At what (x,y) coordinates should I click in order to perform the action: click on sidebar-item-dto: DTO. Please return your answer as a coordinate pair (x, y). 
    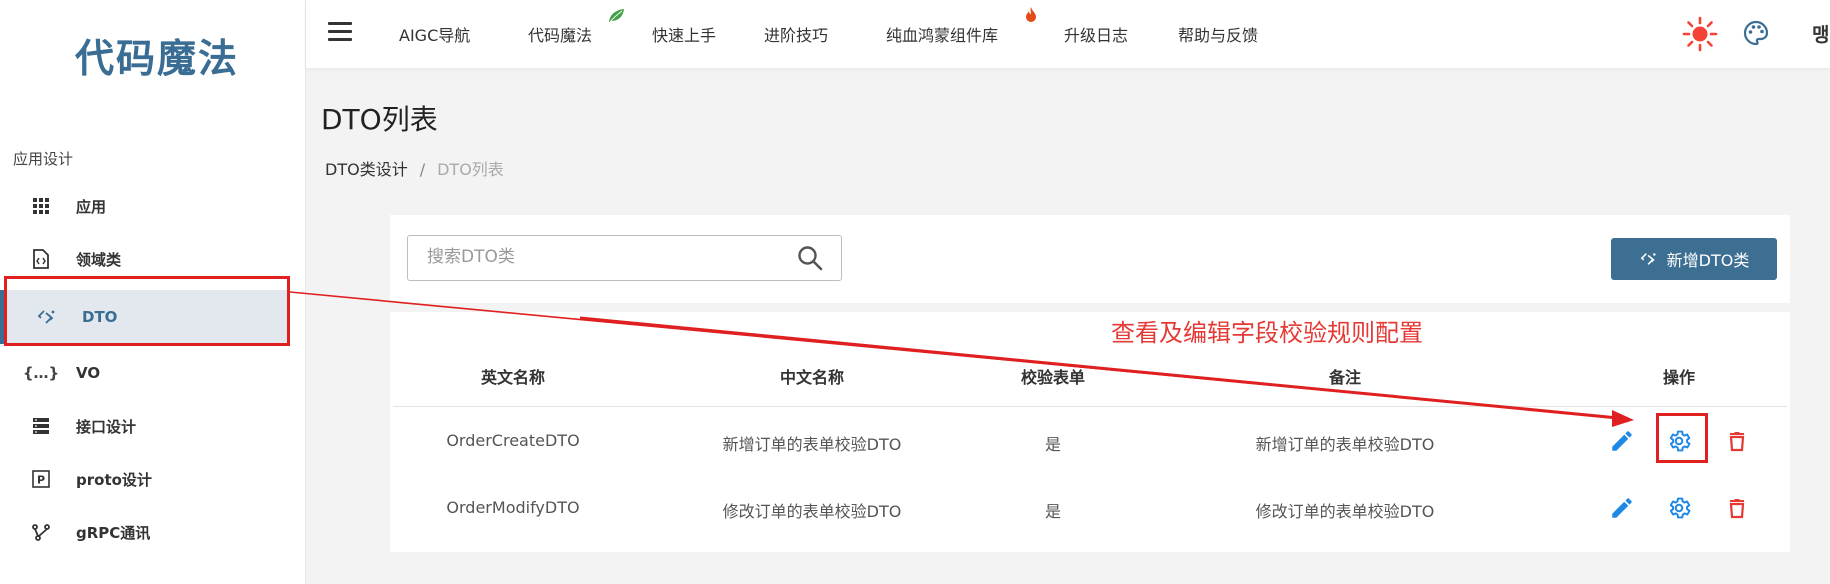
    Looking at the image, I should click on (145, 317).